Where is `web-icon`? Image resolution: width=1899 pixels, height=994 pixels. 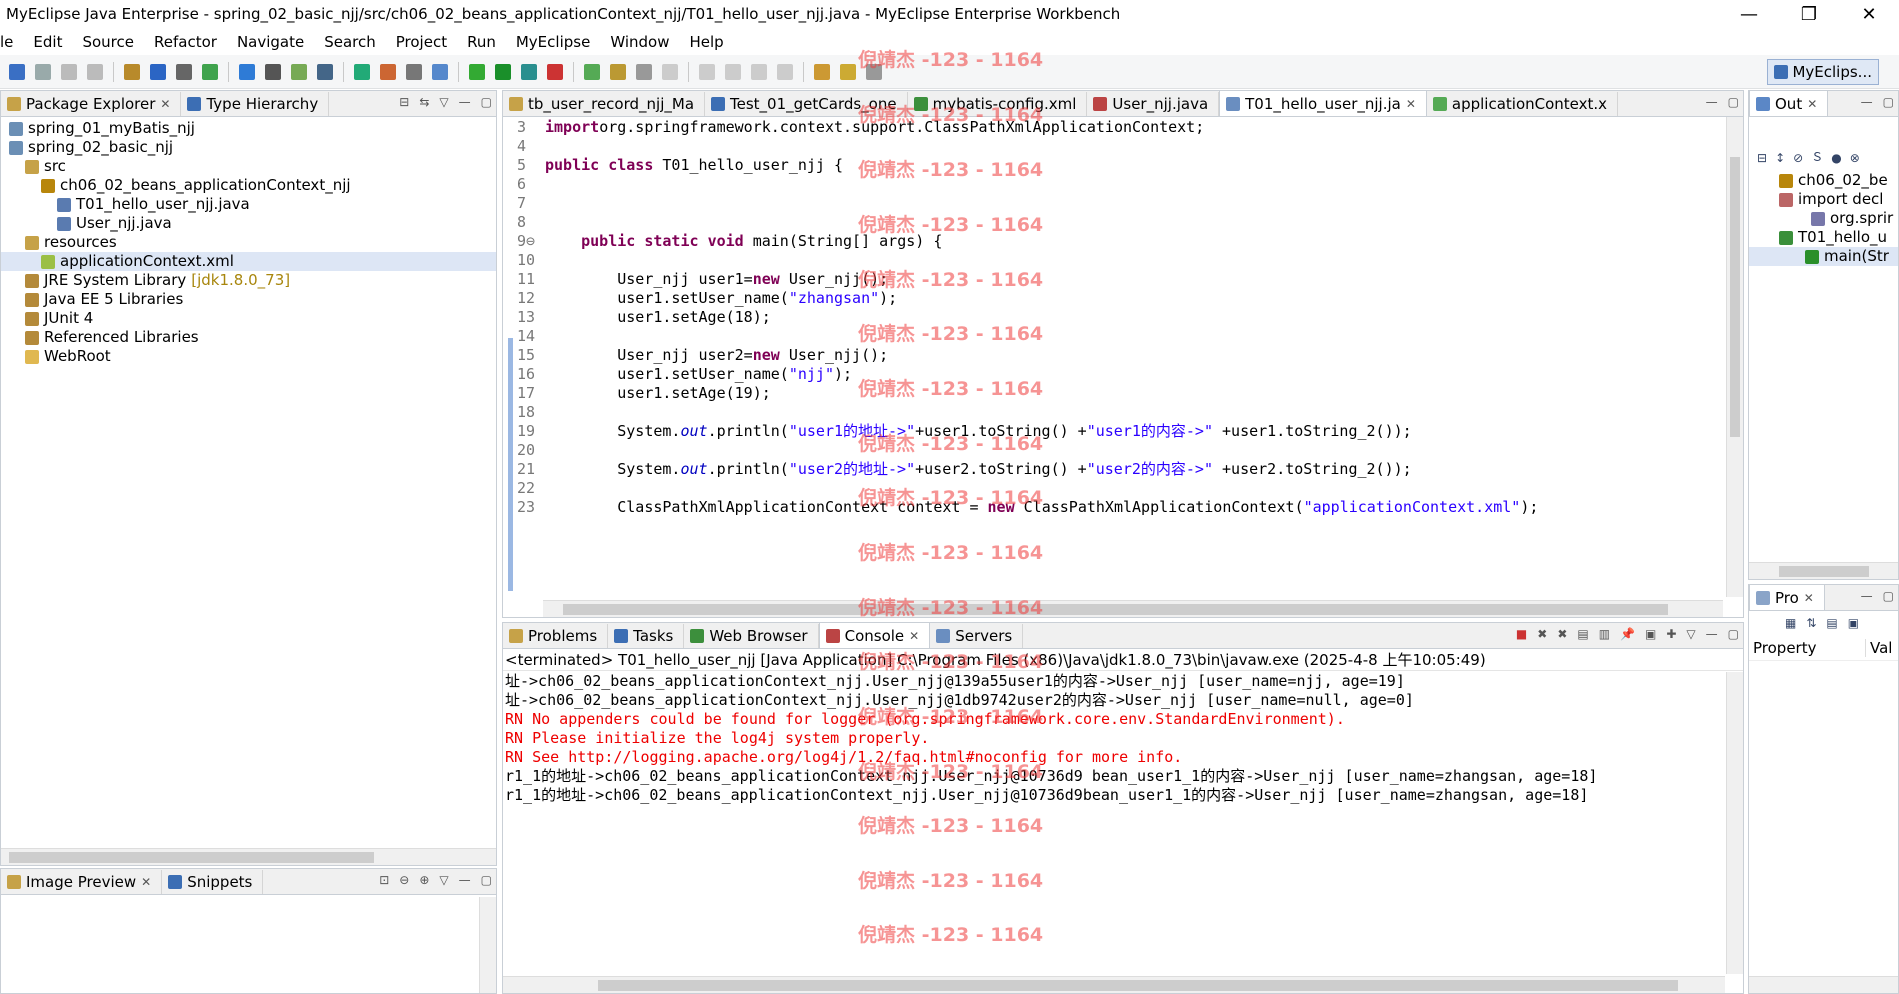
web-icon is located at coordinates (529, 71).